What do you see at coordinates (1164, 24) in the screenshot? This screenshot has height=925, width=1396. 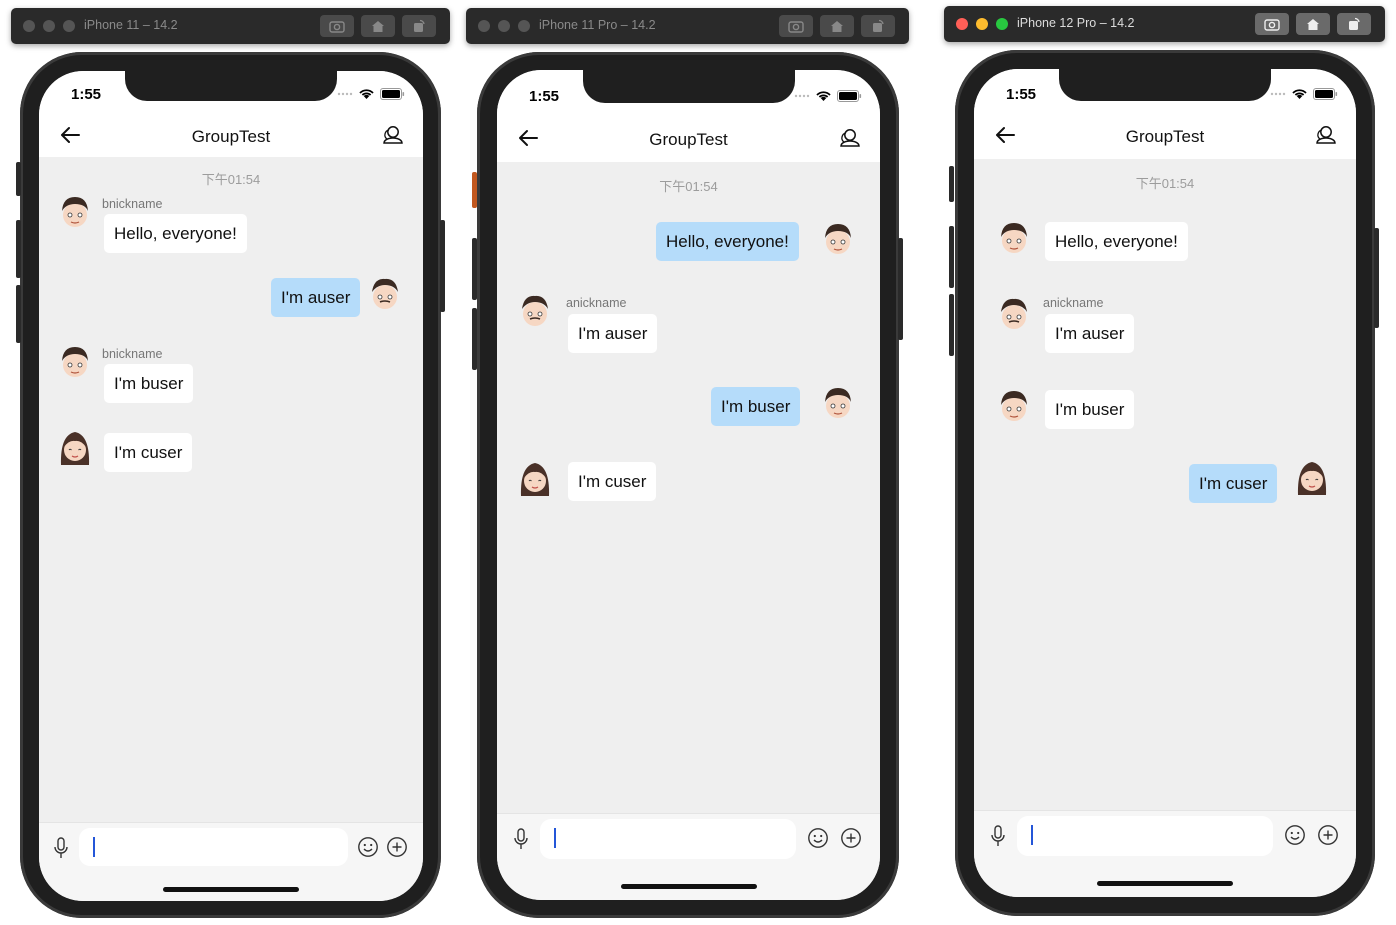 I see `simulator-titlebar: iPhone 12 Pro – 14.2` at bounding box center [1164, 24].